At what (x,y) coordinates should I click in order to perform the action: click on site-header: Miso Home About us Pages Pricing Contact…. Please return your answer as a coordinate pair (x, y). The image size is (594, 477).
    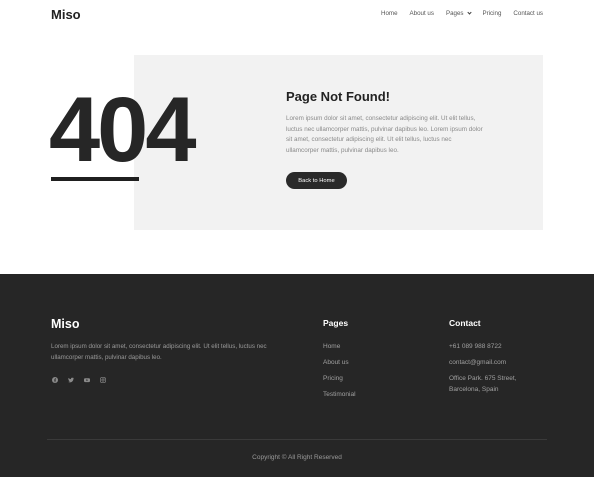
    Looking at the image, I should click on (297, 15).